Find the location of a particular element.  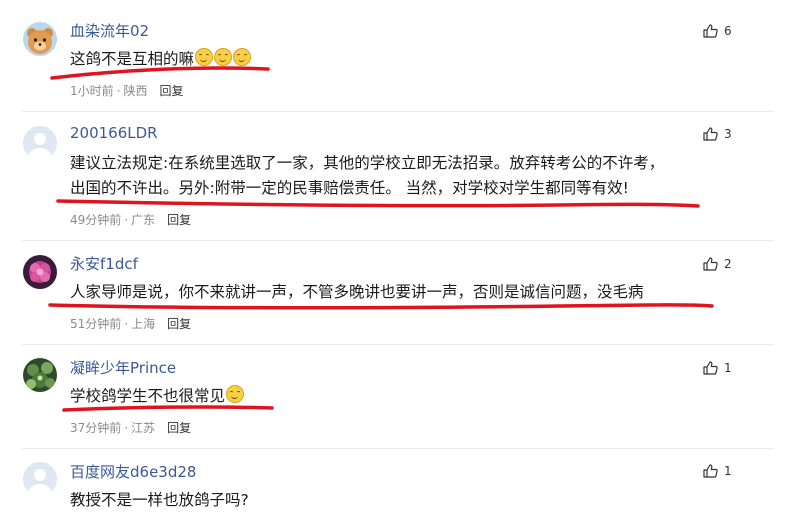

comment-location: 陕西 is located at coordinates (135, 91).